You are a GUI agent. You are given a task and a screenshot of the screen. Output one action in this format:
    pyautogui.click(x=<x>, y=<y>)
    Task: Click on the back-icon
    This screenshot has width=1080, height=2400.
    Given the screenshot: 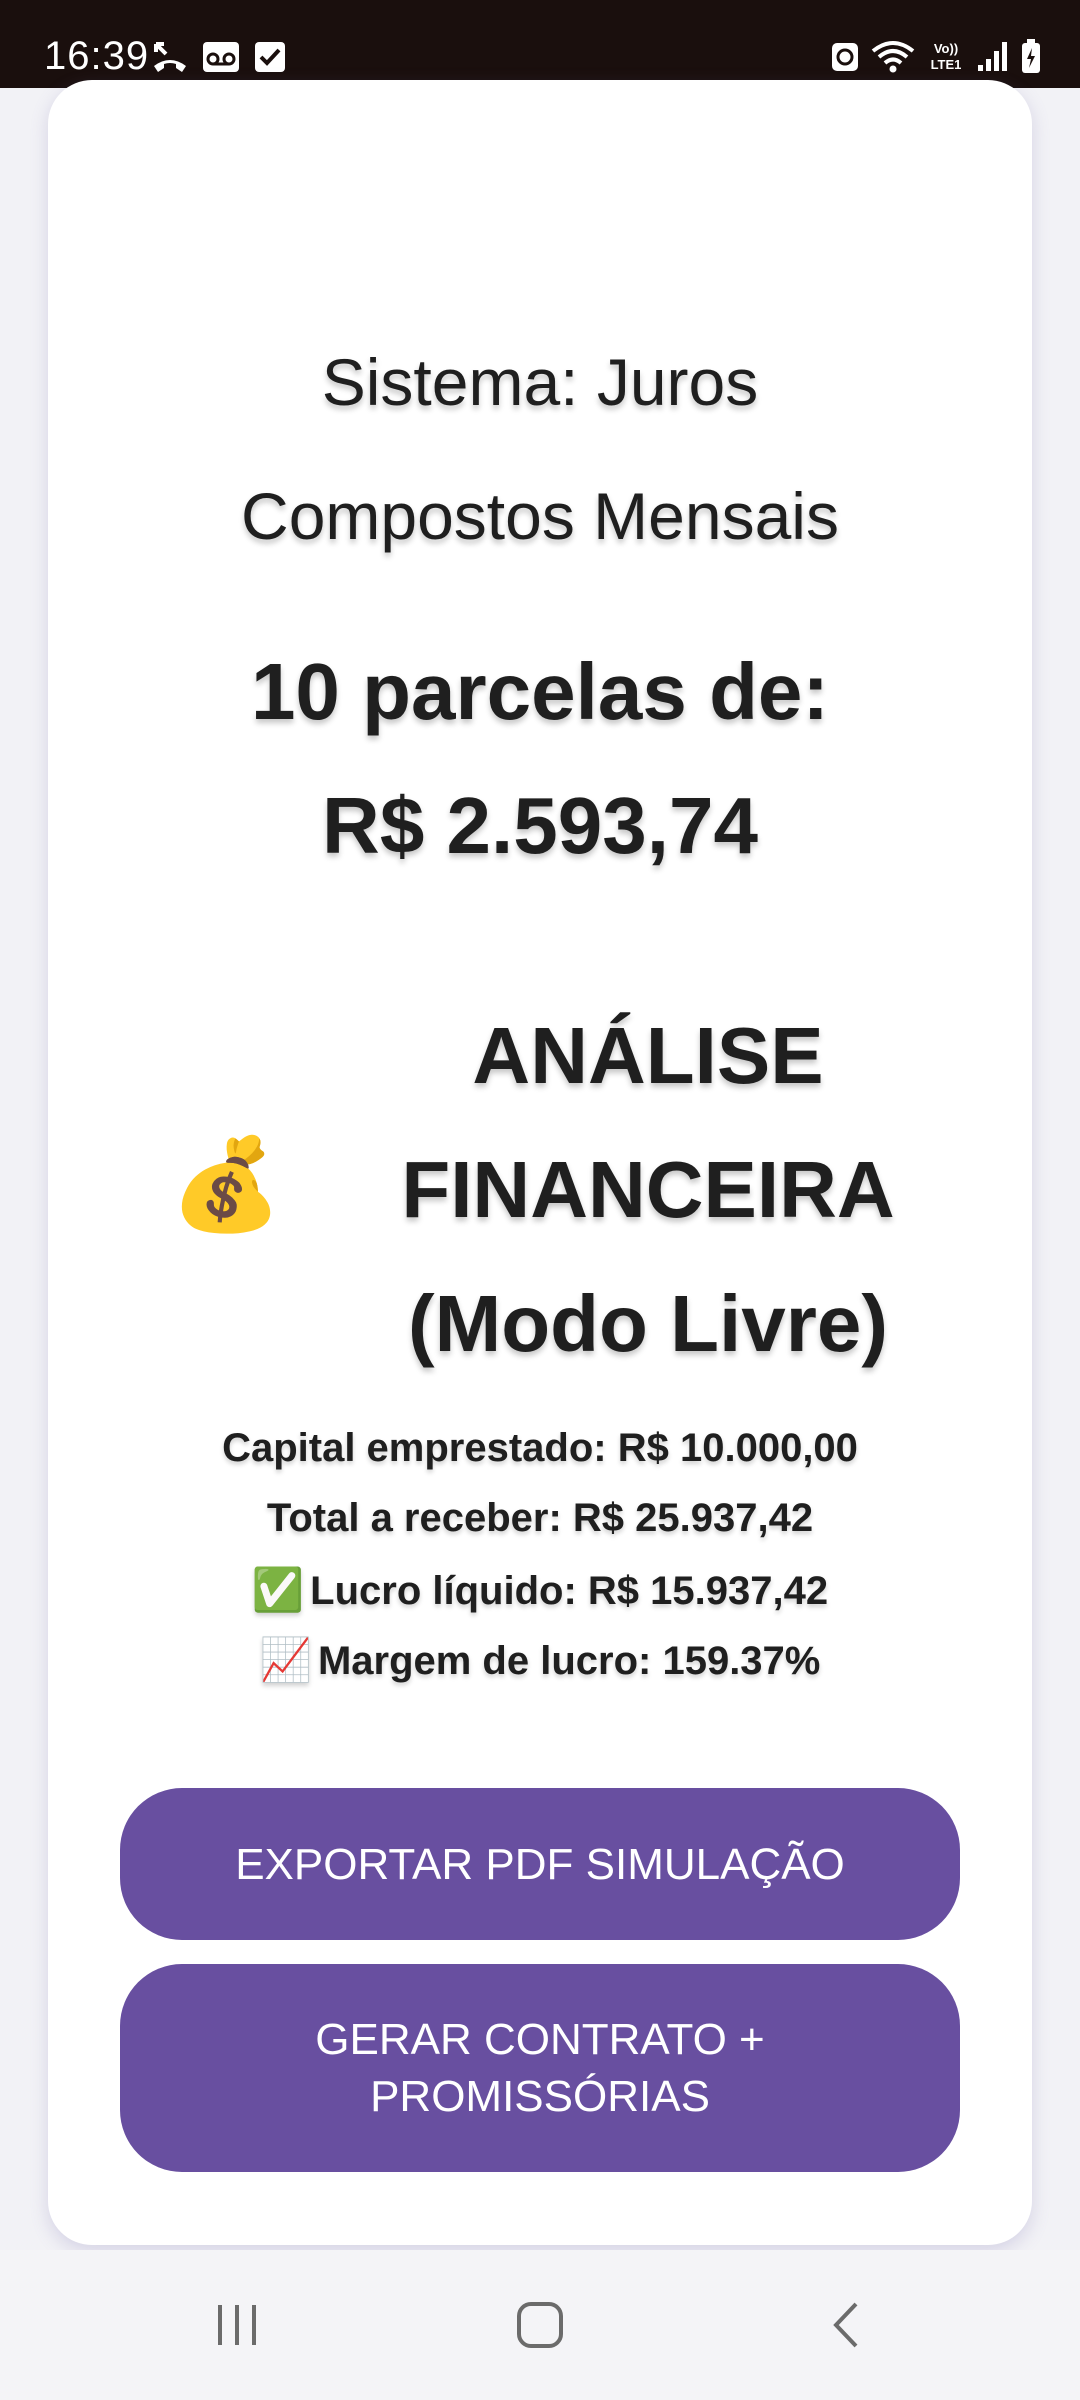 What is the action you would take?
    pyautogui.click(x=847, y=2325)
    